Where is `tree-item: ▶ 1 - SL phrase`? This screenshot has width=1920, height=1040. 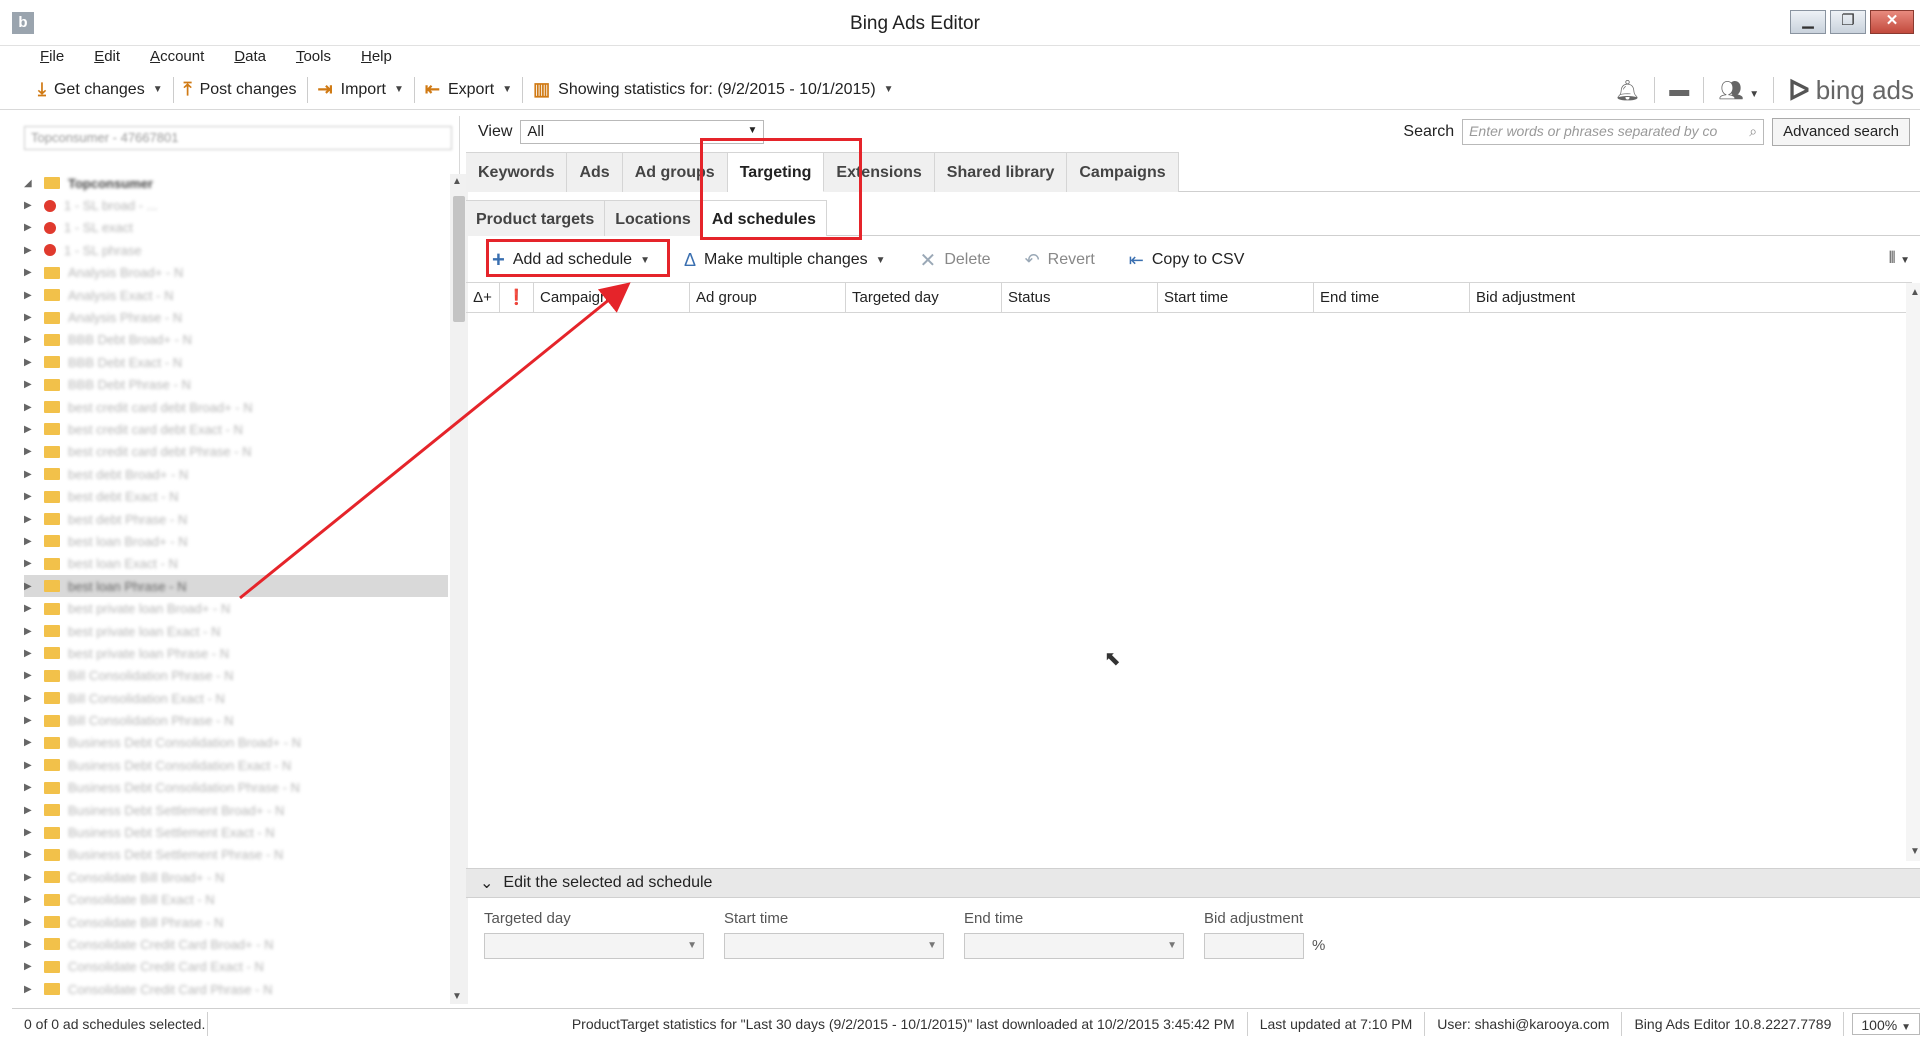
tree-item: ▶ 1 - SL phrase is located at coordinates (236, 250).